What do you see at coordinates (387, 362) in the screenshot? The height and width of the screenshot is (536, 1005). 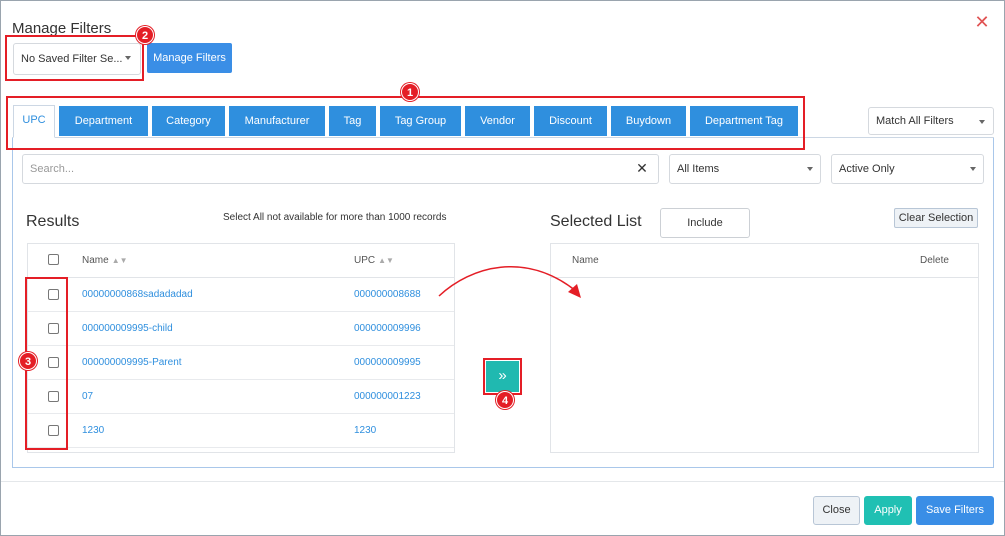 I see `row-upc-link: 000000009995` at bounding box center [387, 362].